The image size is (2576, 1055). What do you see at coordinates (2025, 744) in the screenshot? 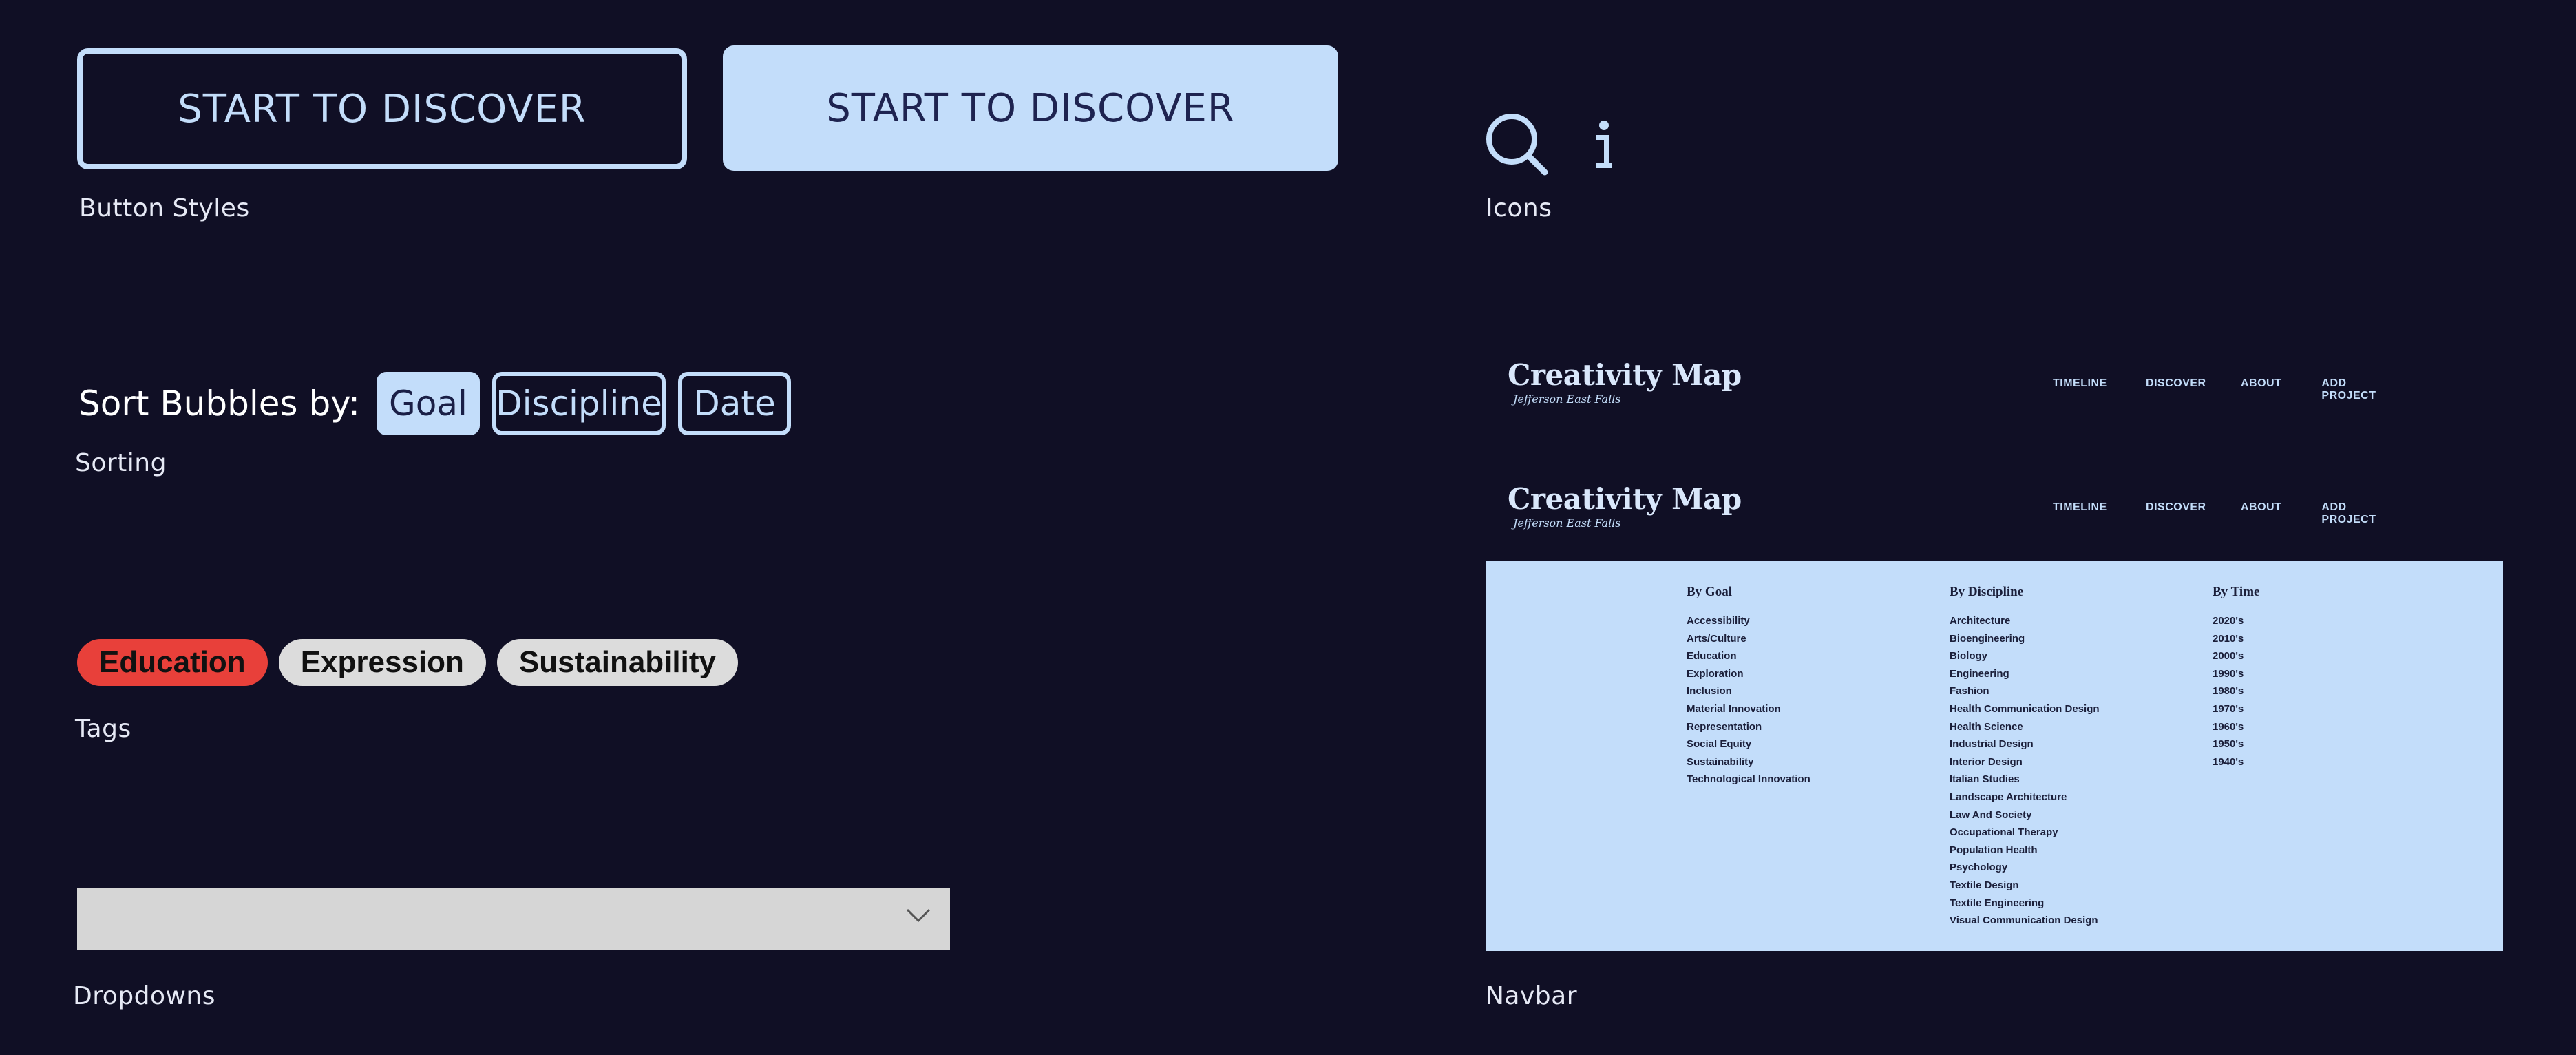
I see `menu-item: Industrial Design` at bounding box center [2025, 744].